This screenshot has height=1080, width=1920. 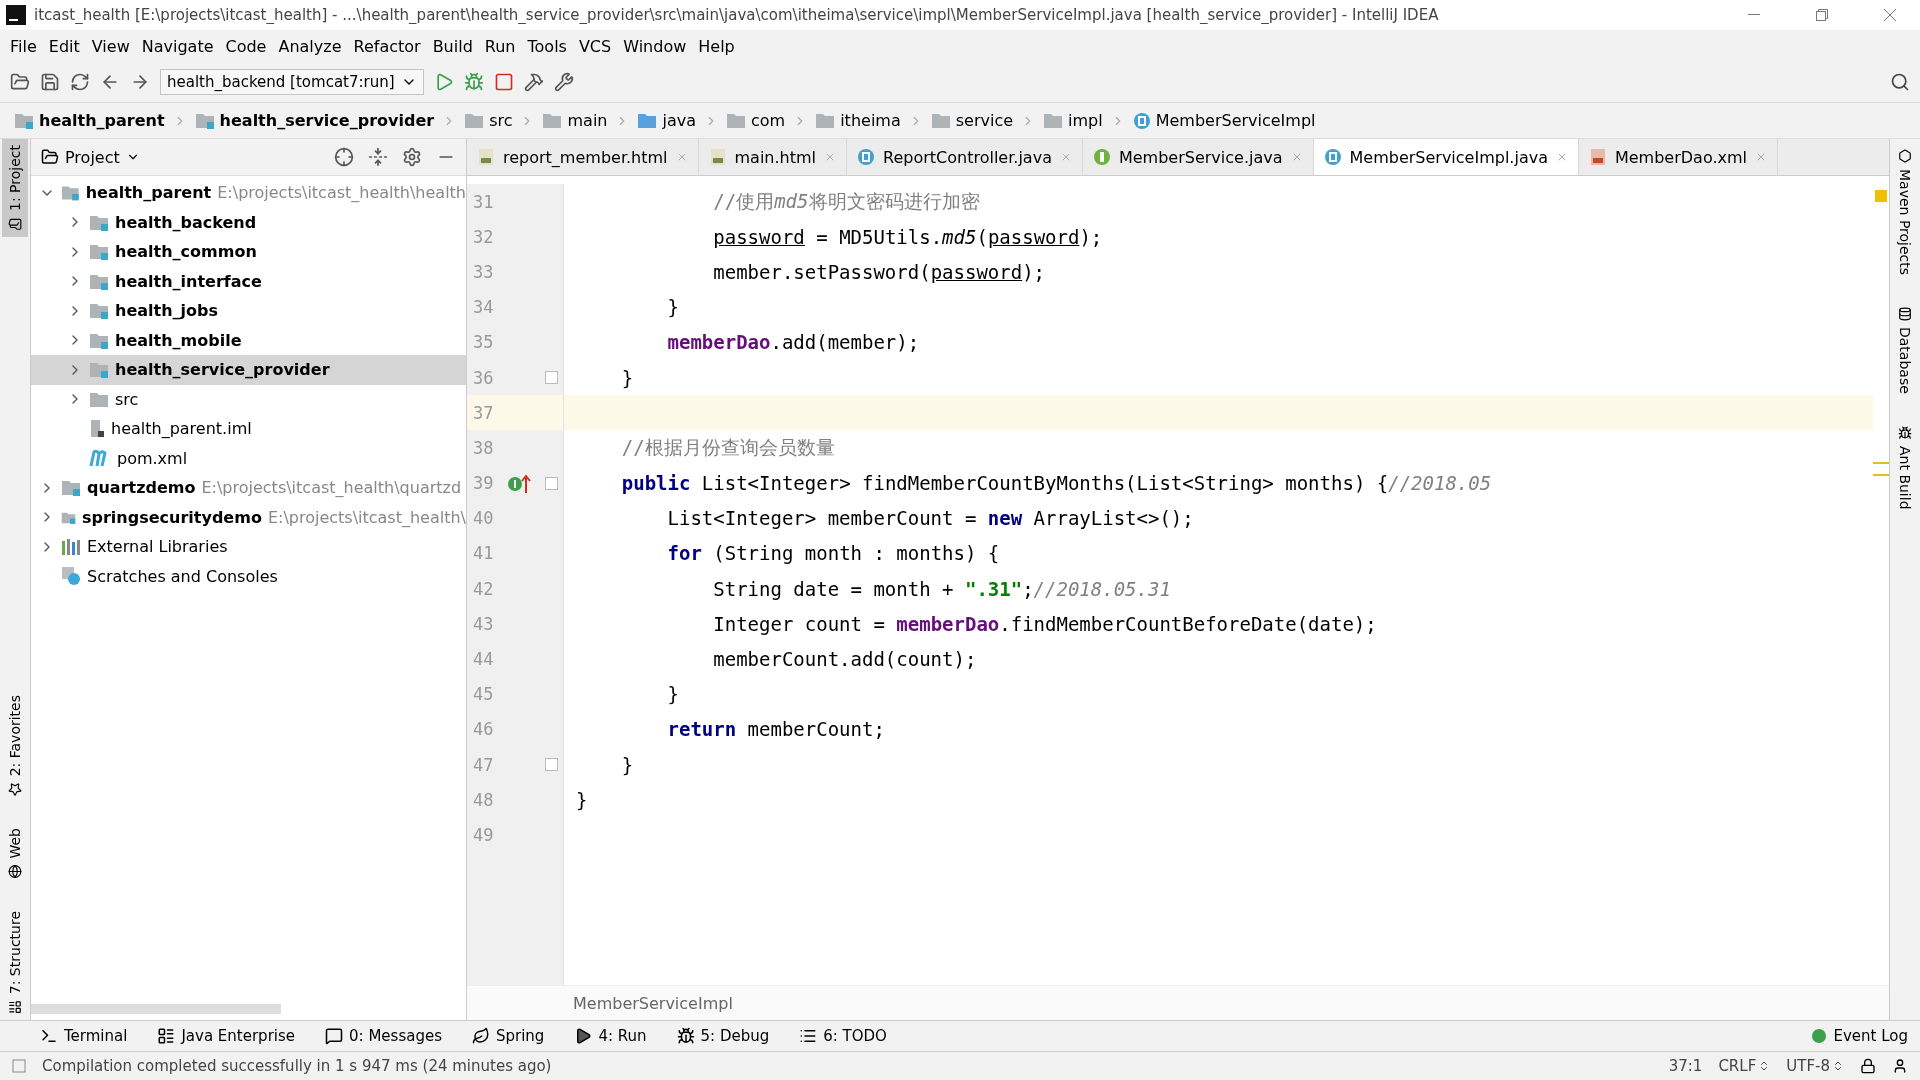 I want to click on breadcrumb: health_service_provider, so click(x=314, y=120).